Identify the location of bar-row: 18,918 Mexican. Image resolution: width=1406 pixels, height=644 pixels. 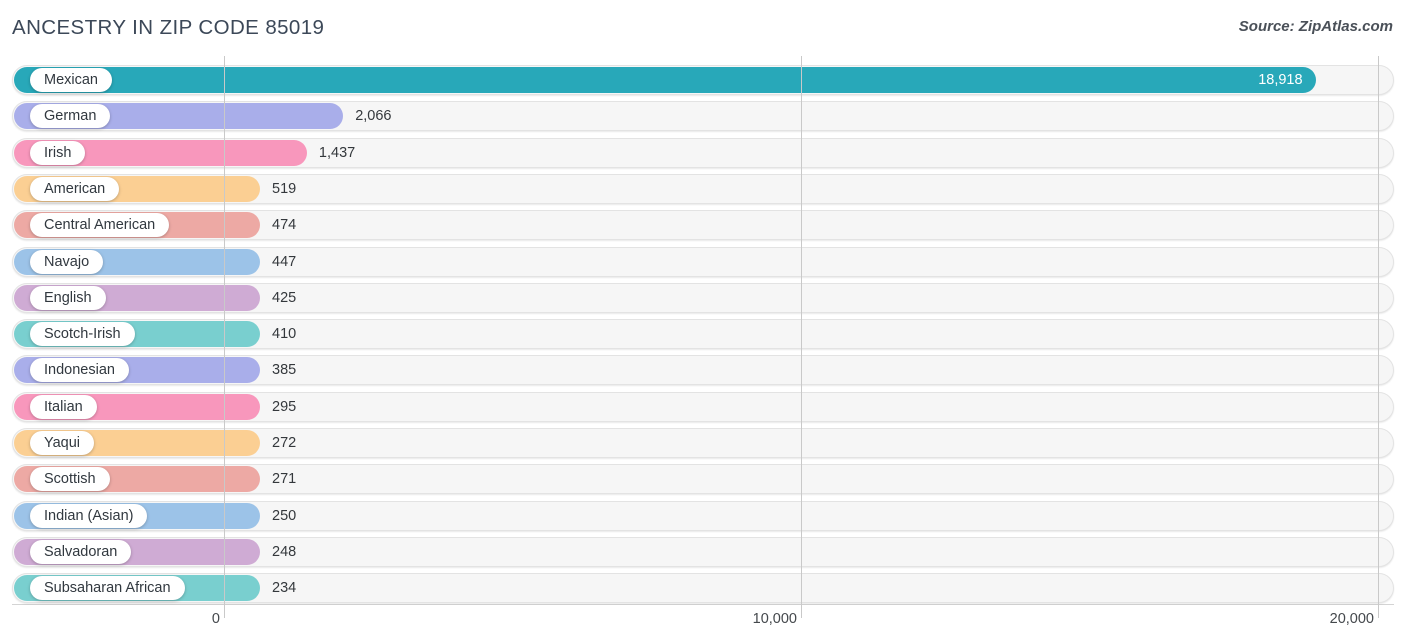
(703, 80).